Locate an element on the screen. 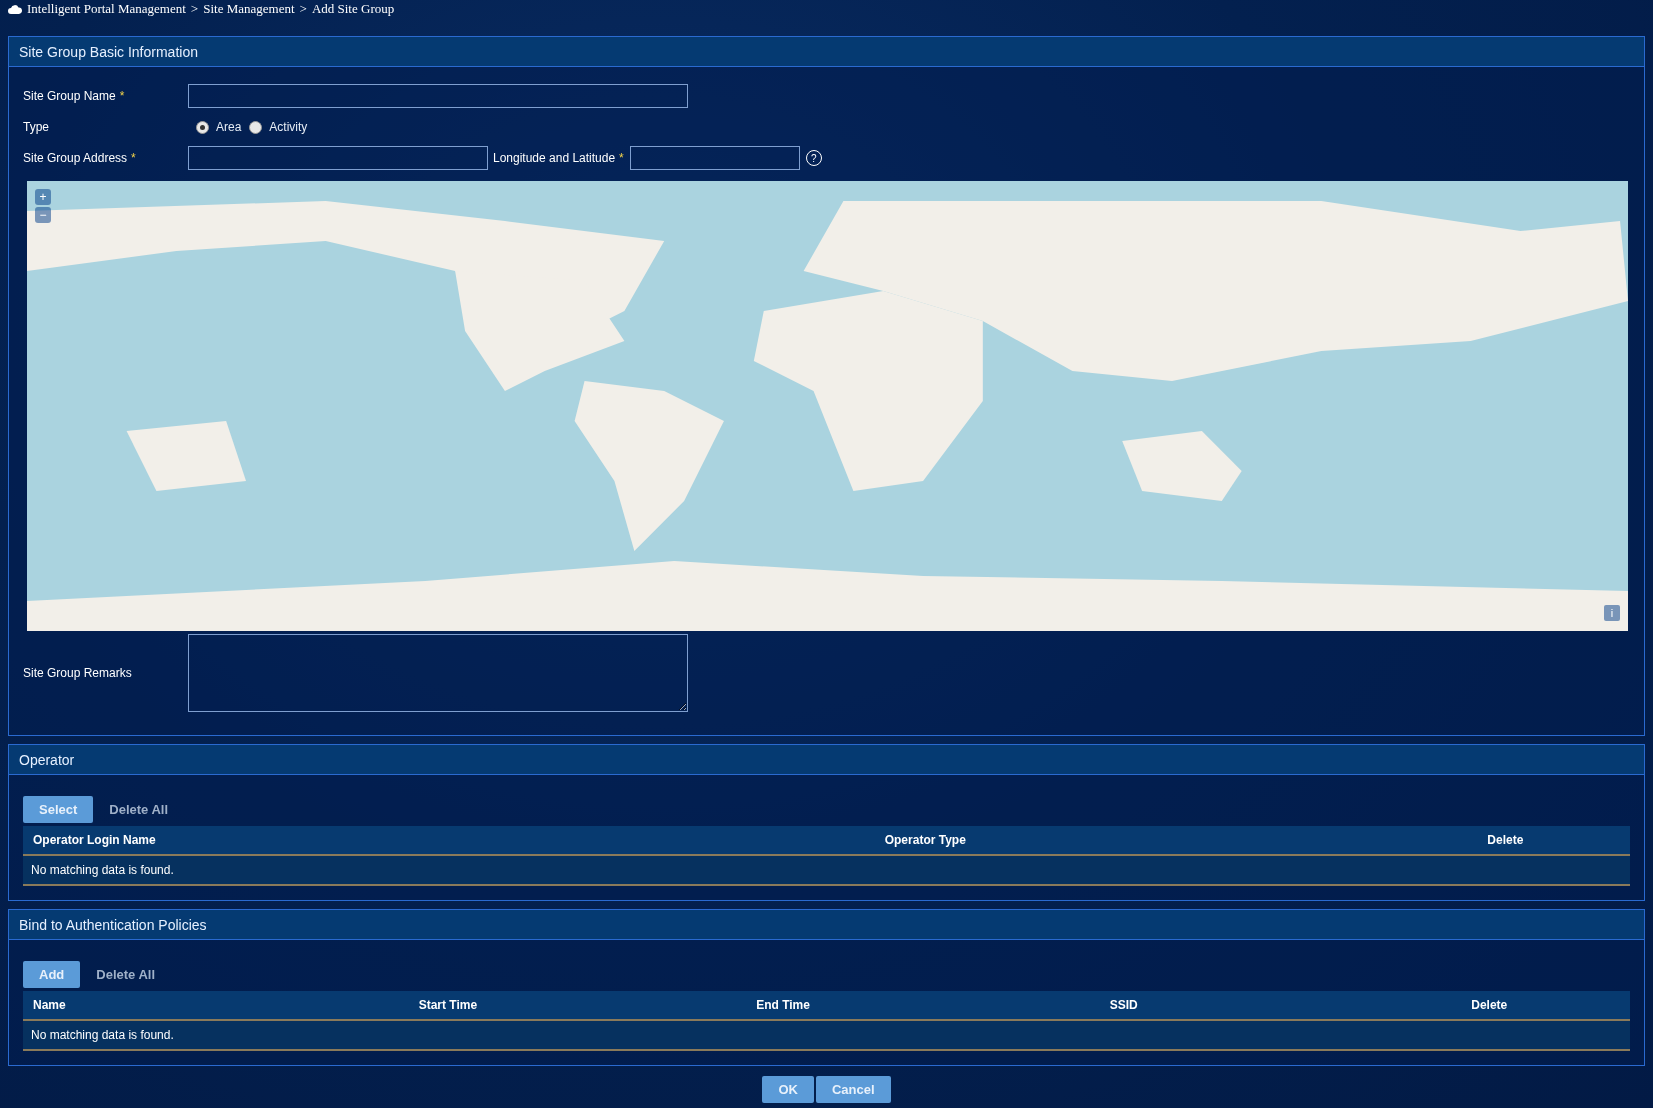 The height and width of the screenshot is (1108, 1653). field-label: Type is located at coordinates (36, 127).